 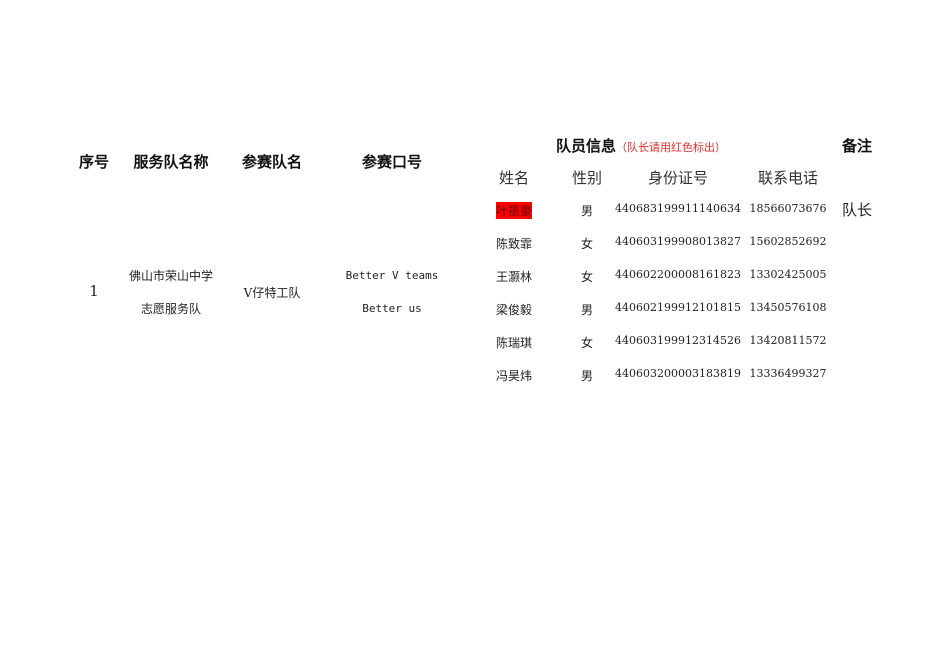 I want to click on subheader-name: 姓名, so click(x=514, y=178).